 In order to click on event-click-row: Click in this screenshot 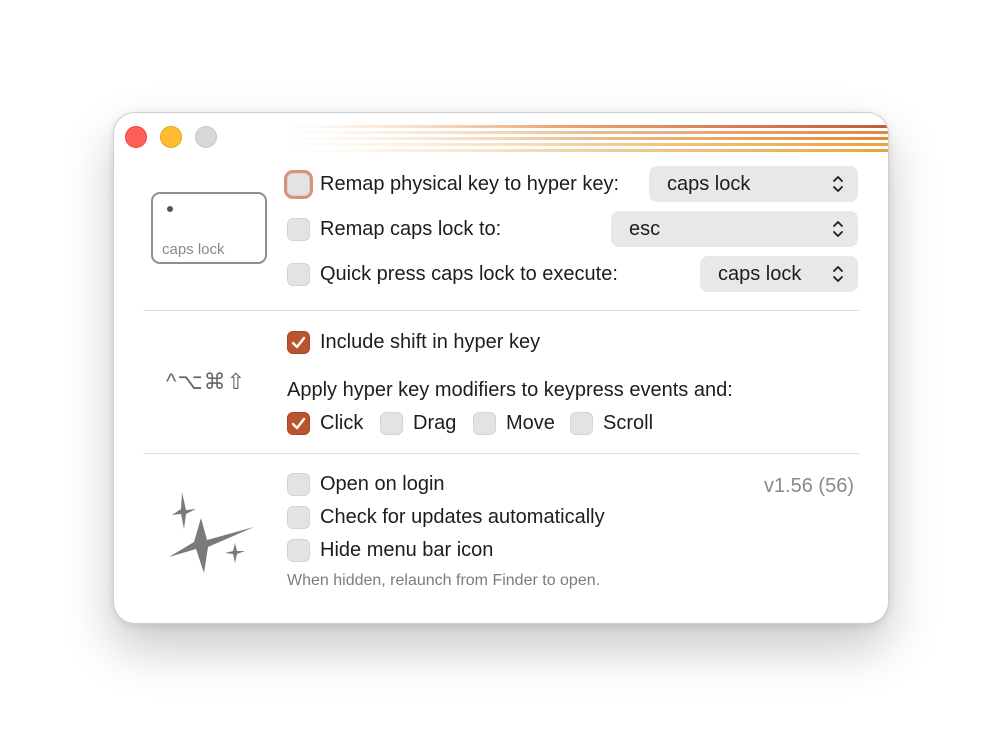, I will do `click(325, 423)`.